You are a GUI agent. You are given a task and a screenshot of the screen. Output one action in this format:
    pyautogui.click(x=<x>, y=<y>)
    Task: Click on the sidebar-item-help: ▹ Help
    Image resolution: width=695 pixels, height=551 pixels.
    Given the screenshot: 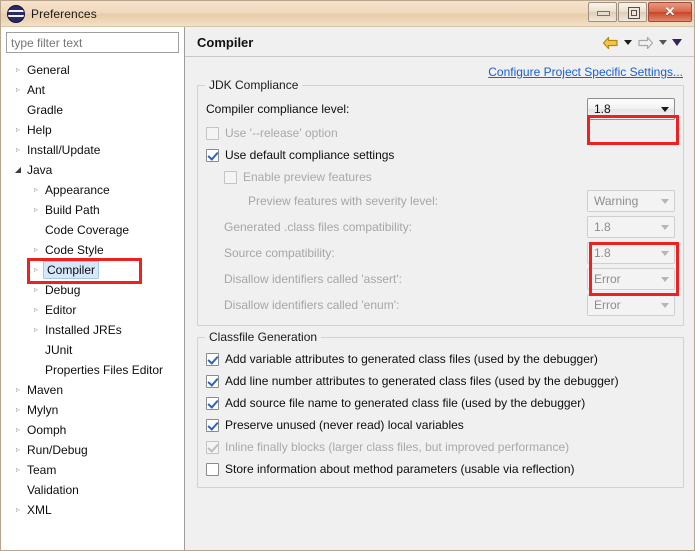 What is the action you would take?
    pyautogui.click(x=92, y=130)
    